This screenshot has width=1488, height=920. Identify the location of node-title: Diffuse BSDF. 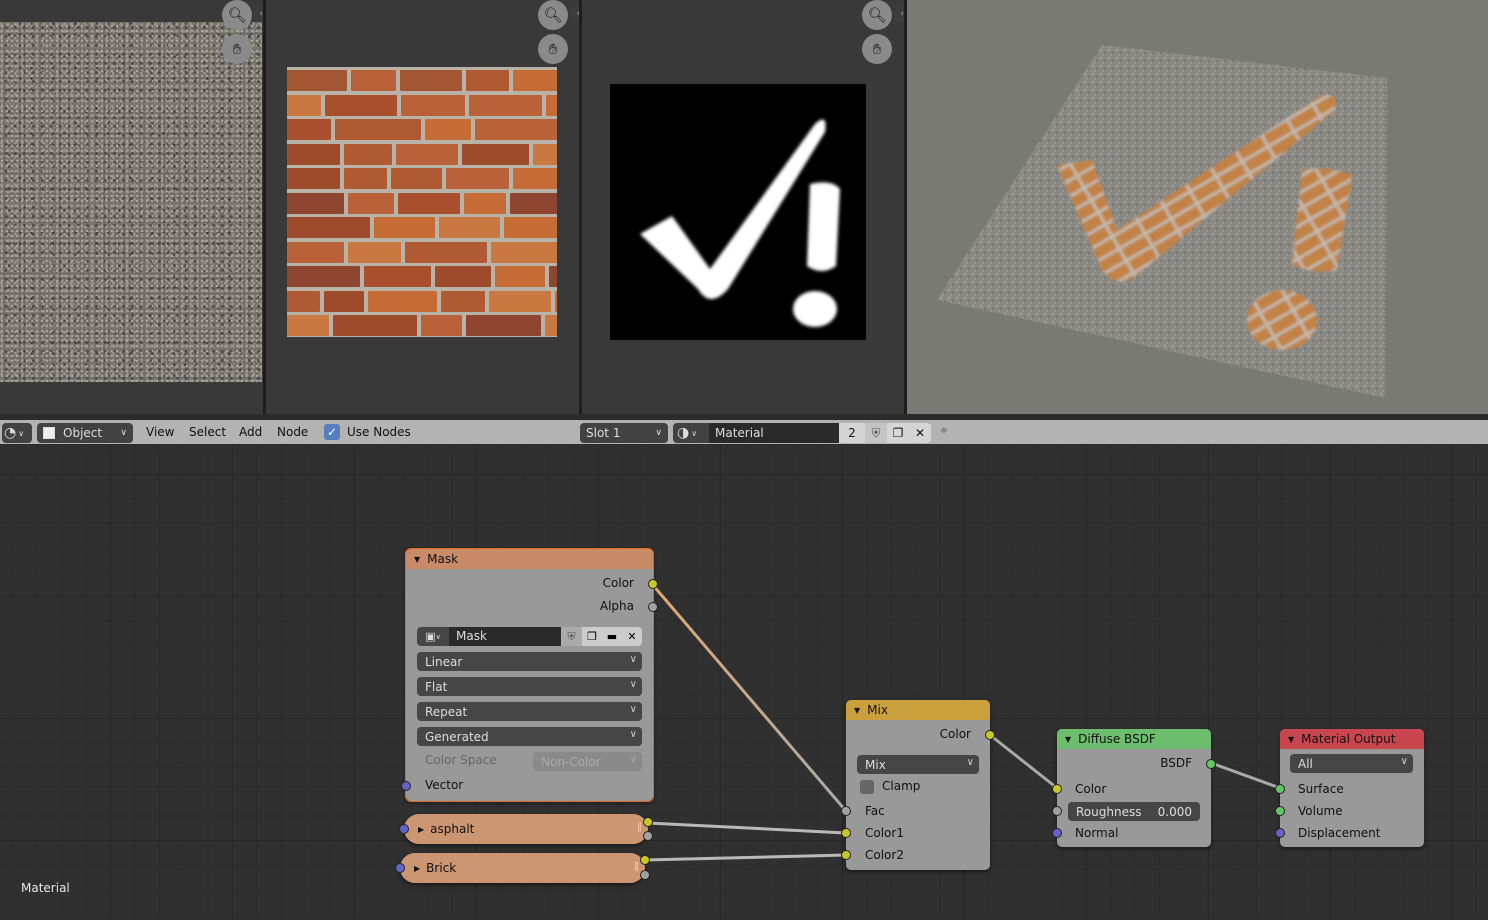
(1117, 739).